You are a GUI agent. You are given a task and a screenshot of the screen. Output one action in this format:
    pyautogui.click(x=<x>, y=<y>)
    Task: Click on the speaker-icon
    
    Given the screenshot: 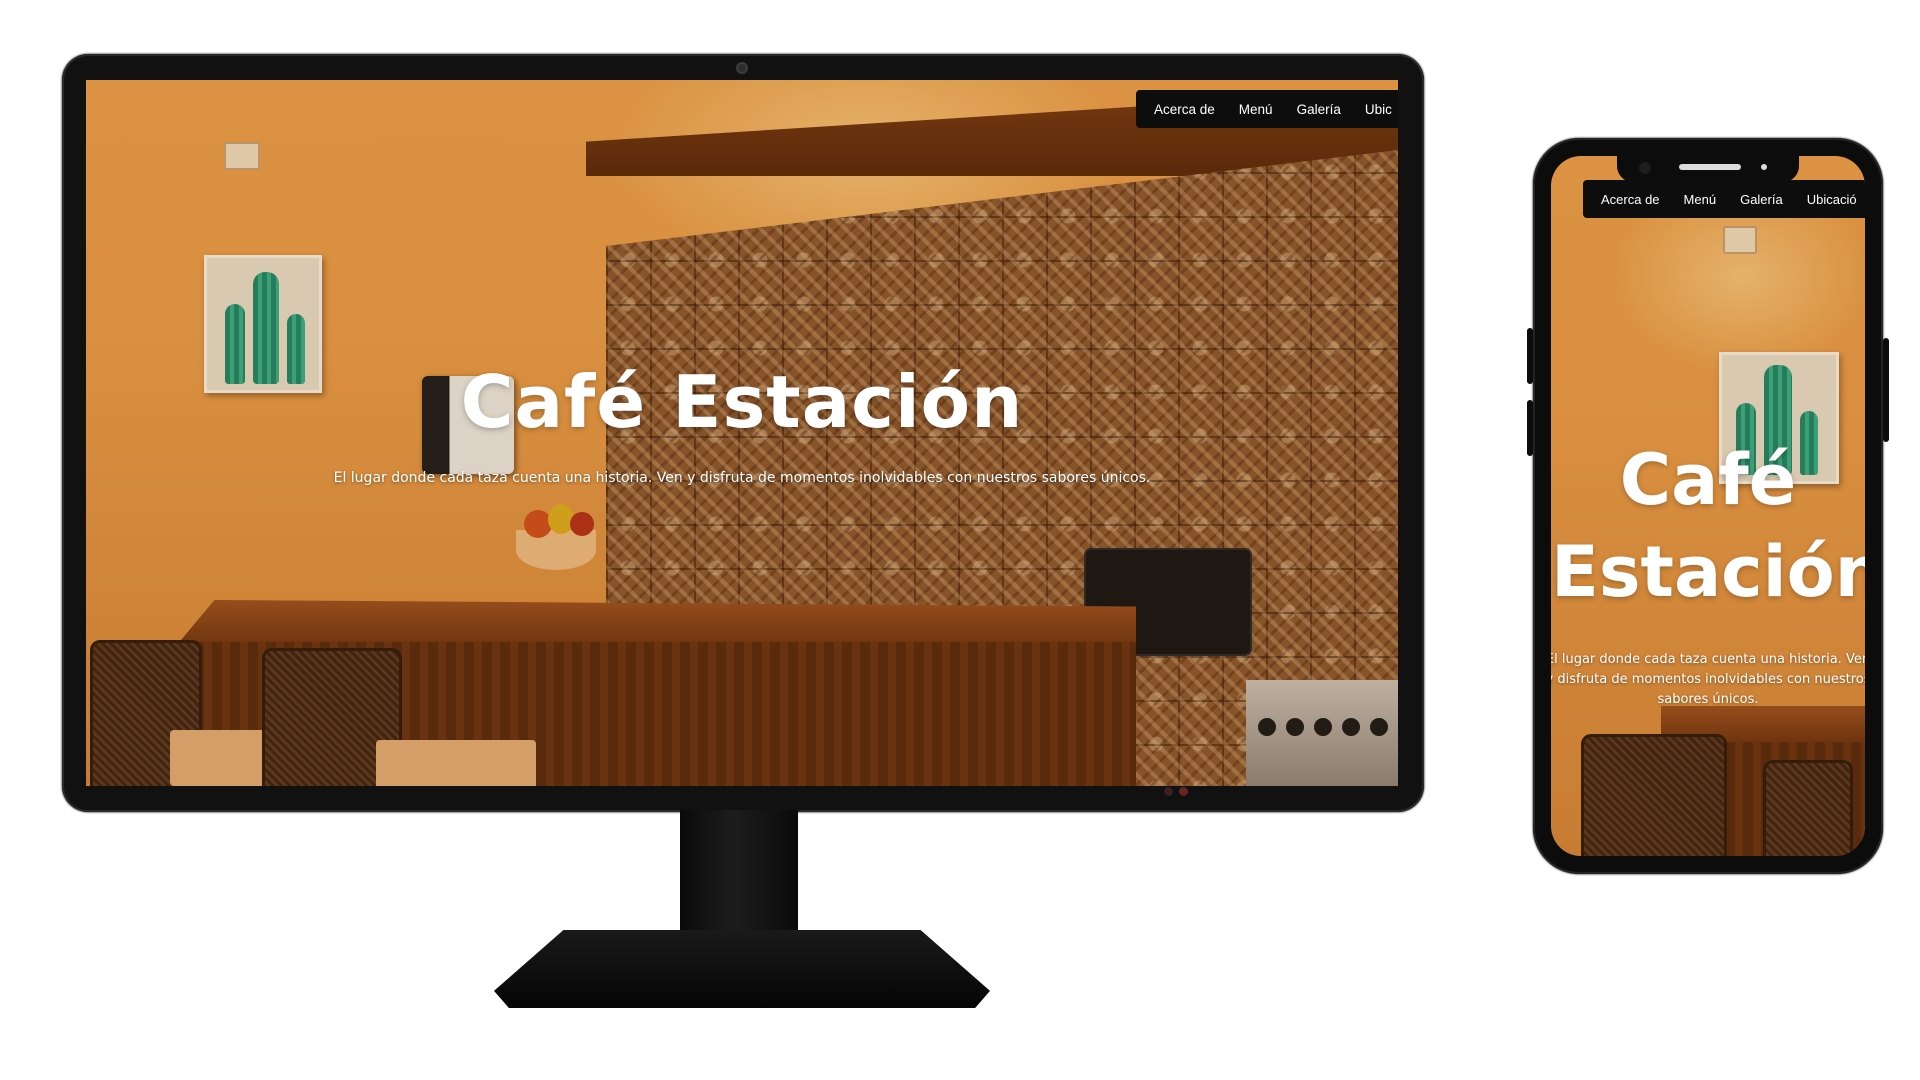 What is the action you would take?
    pyautogui.click(x=1710, y=167)
    